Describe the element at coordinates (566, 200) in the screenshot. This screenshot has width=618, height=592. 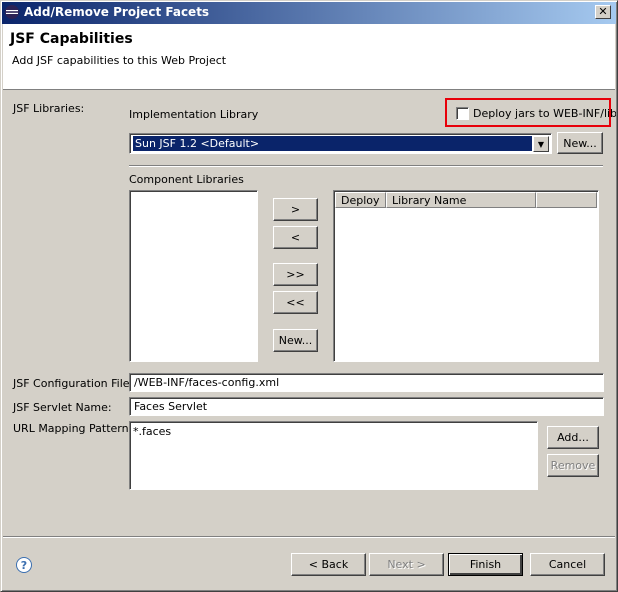
I see `column-header-blank` at that location.